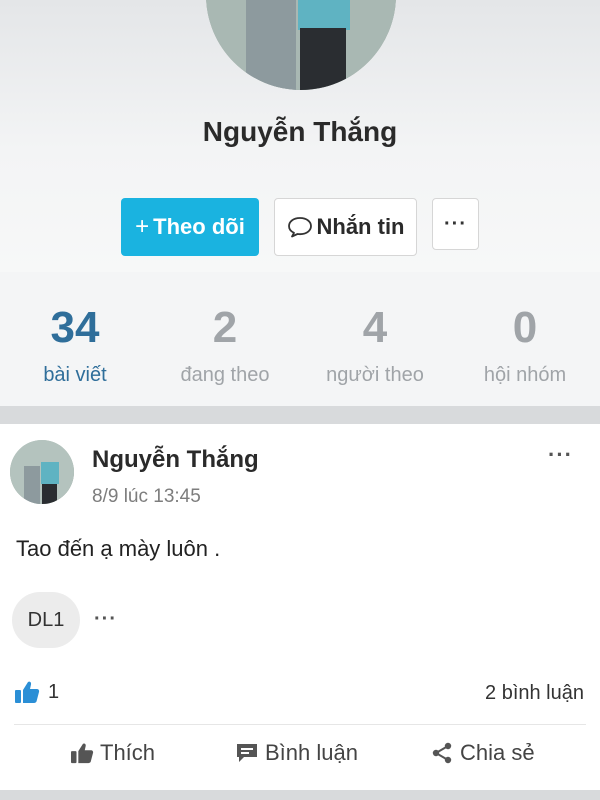 This screenshot has height=800, width=600. What do you see at coordinates (42, 472) in the screenshot?
I see `post-author-avatar` at bounding box center [42, 472].